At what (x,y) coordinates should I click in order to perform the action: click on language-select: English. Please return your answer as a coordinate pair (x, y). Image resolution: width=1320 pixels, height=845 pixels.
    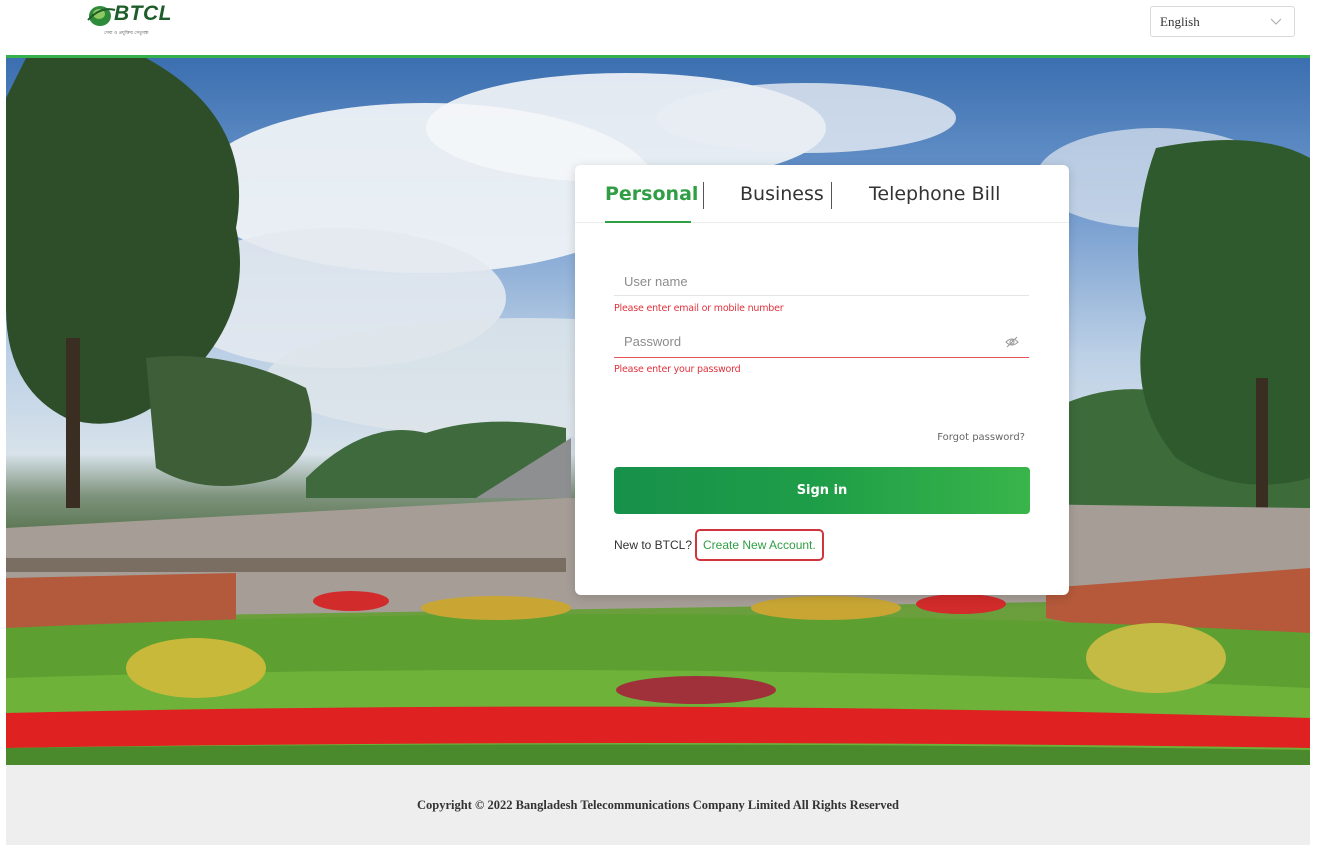
    Looking at the image, I should click on (1222, 21).